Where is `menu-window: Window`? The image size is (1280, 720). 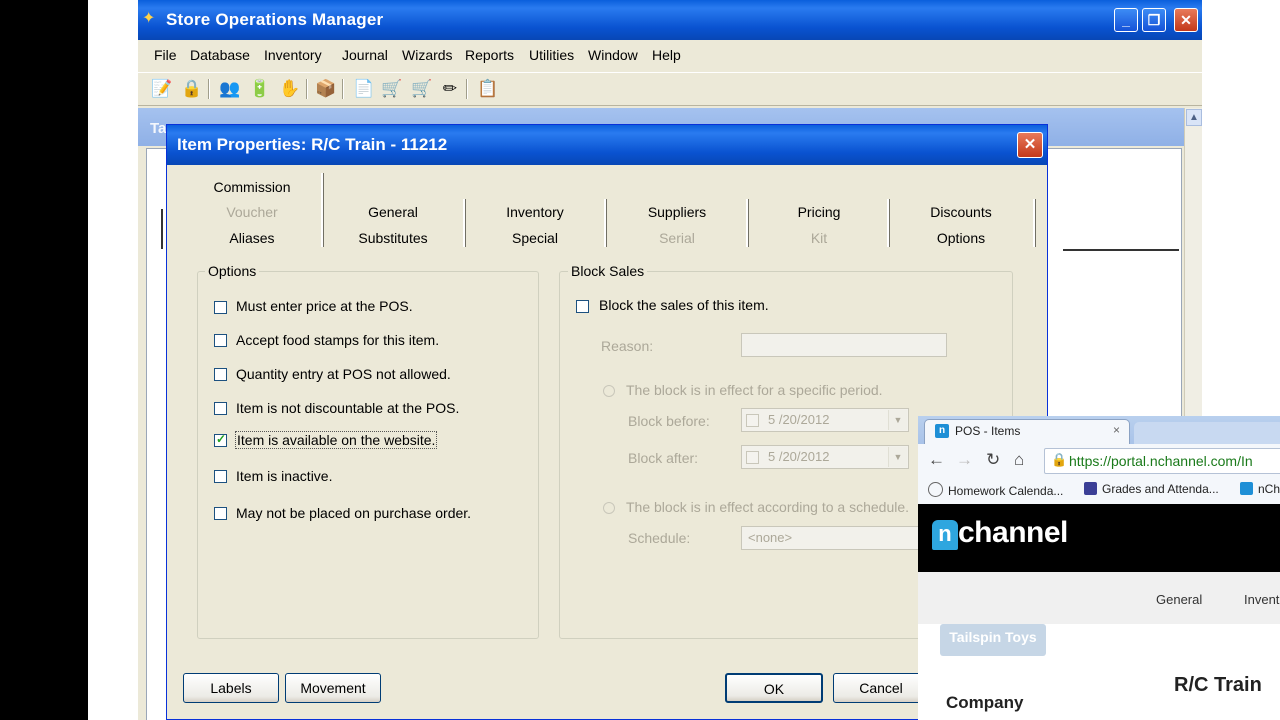
menu-window: Window is located at coordinates (613, 55).